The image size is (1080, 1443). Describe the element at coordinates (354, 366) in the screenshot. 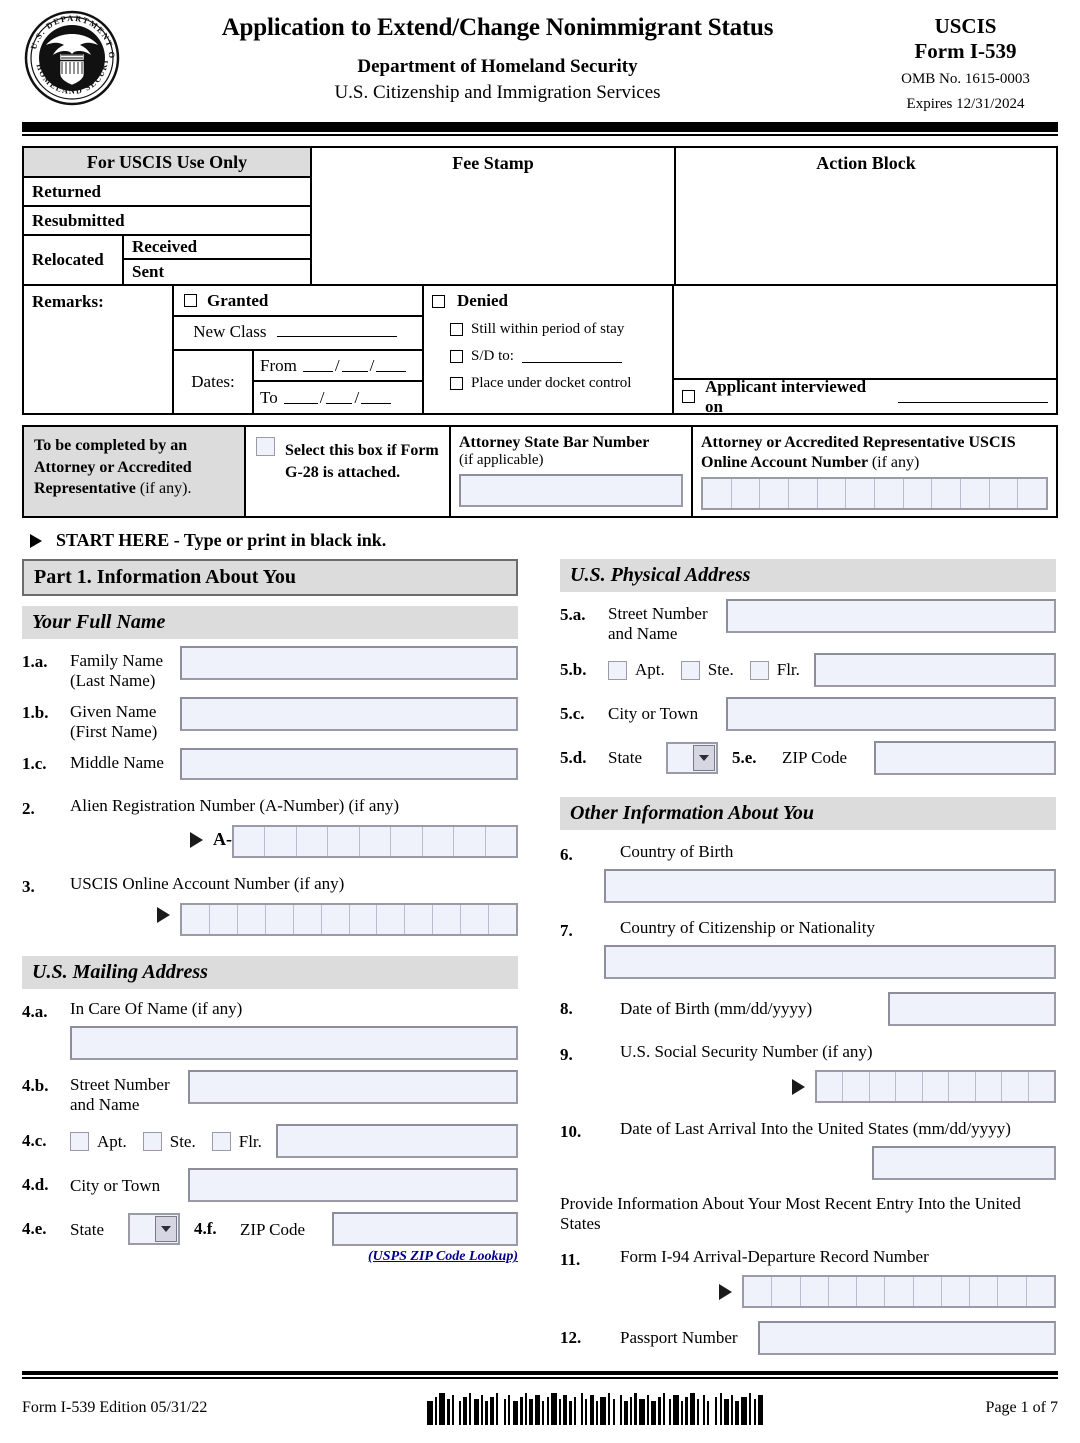

I see `from-dd-line` at that location.